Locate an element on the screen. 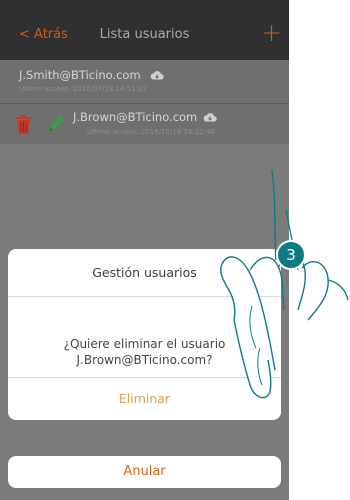 Image resolution: width=350 pixels, height=500 pixels. page-title: Lista usuarios is located at coordinates (144, 34).